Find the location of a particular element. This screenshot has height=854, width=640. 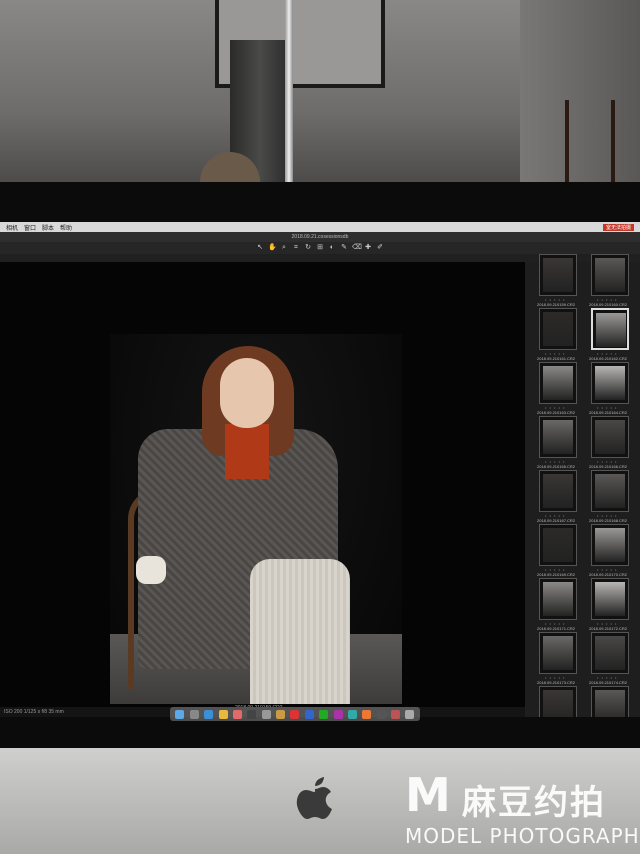

brush-tool-icon: ✎ is located at coordinates (344, 248).